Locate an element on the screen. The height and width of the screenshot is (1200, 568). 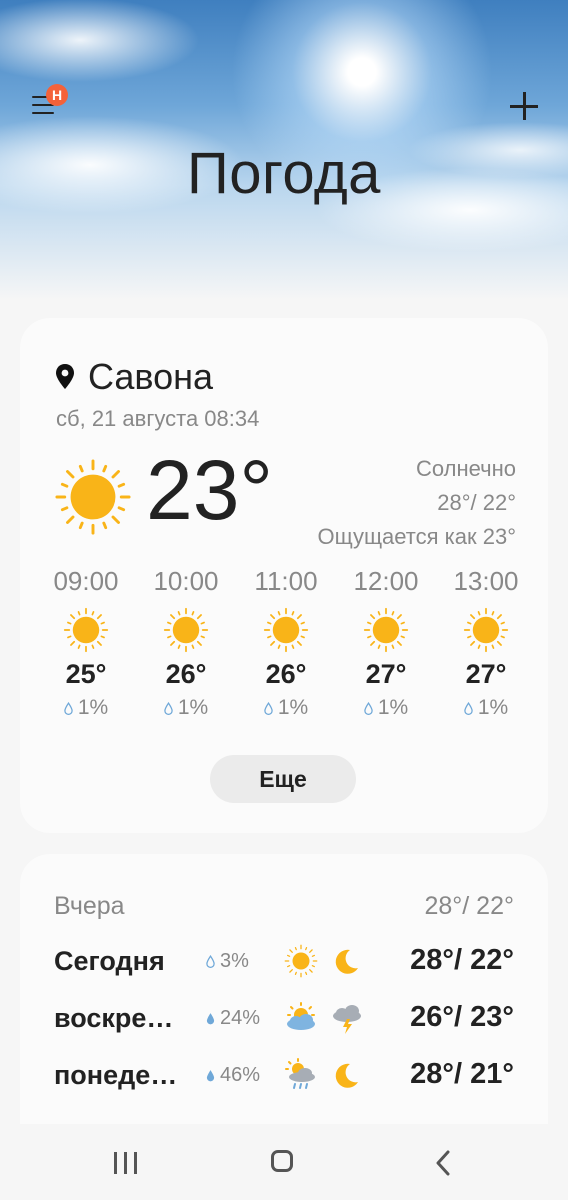
hourly-item: 12:00 27° 1% is located at coordinates (386, 643).